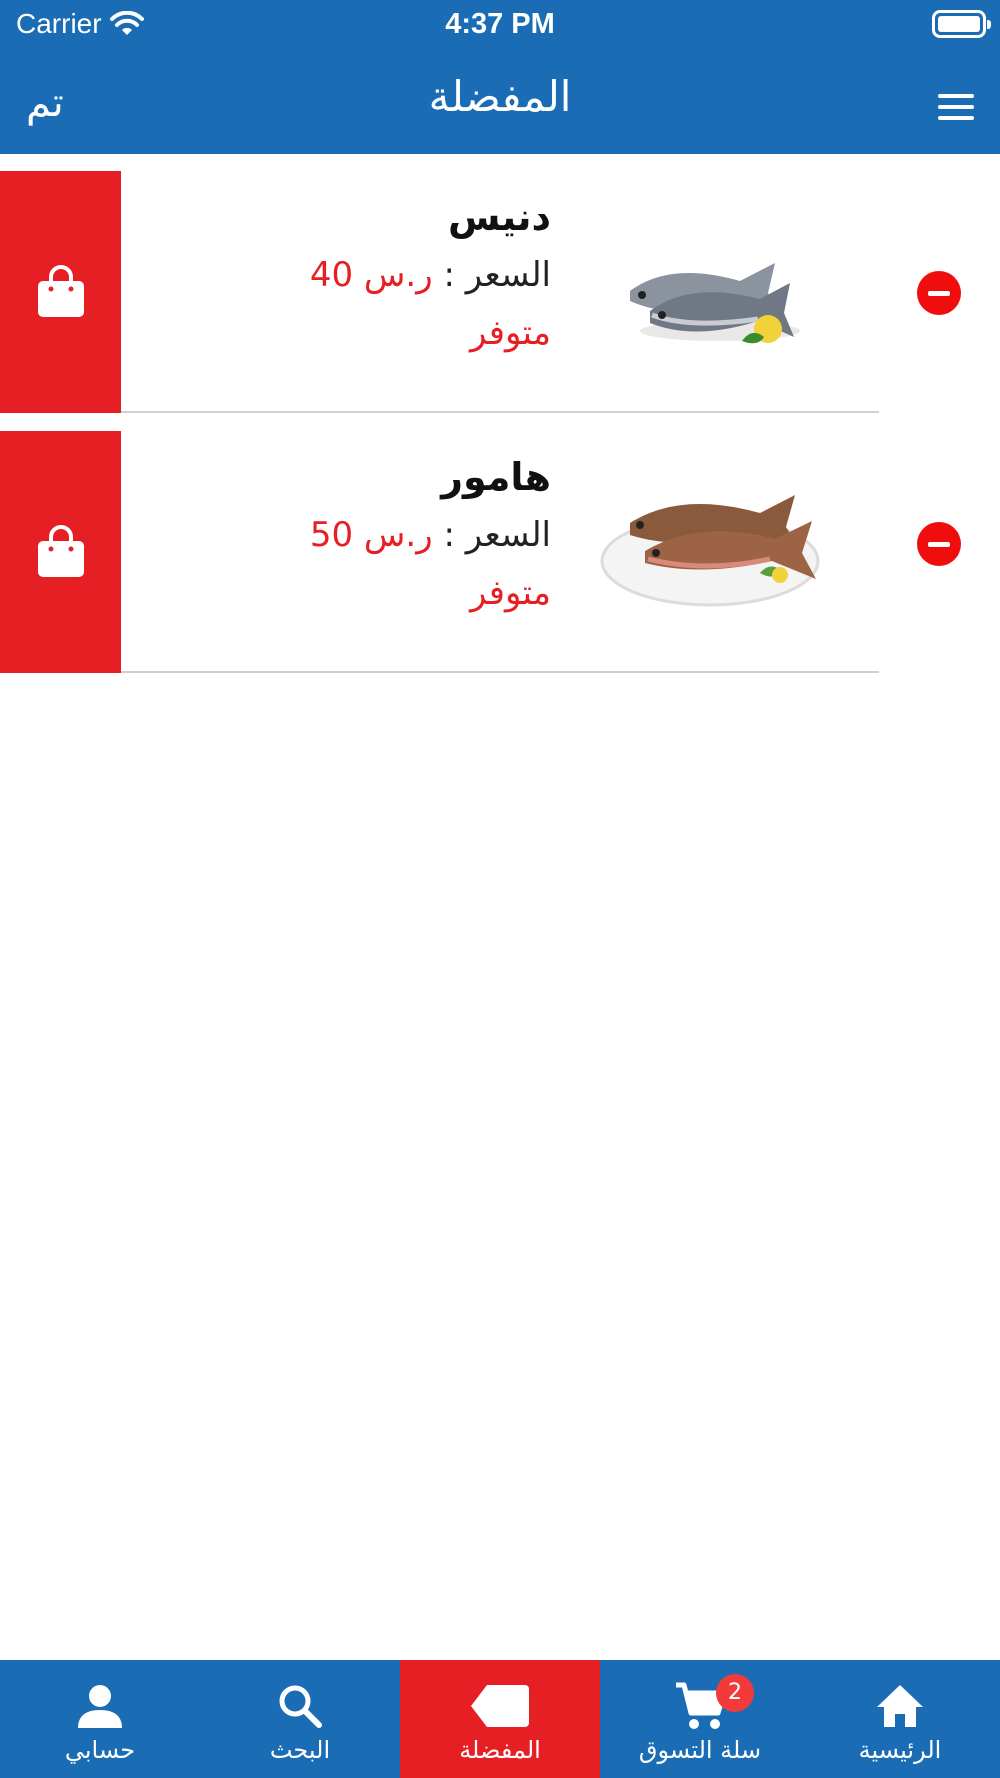 The image size is (1000, 1778). I want to click on header: Carrier 4:37 PM تم المفضلة, so click(500, 77).